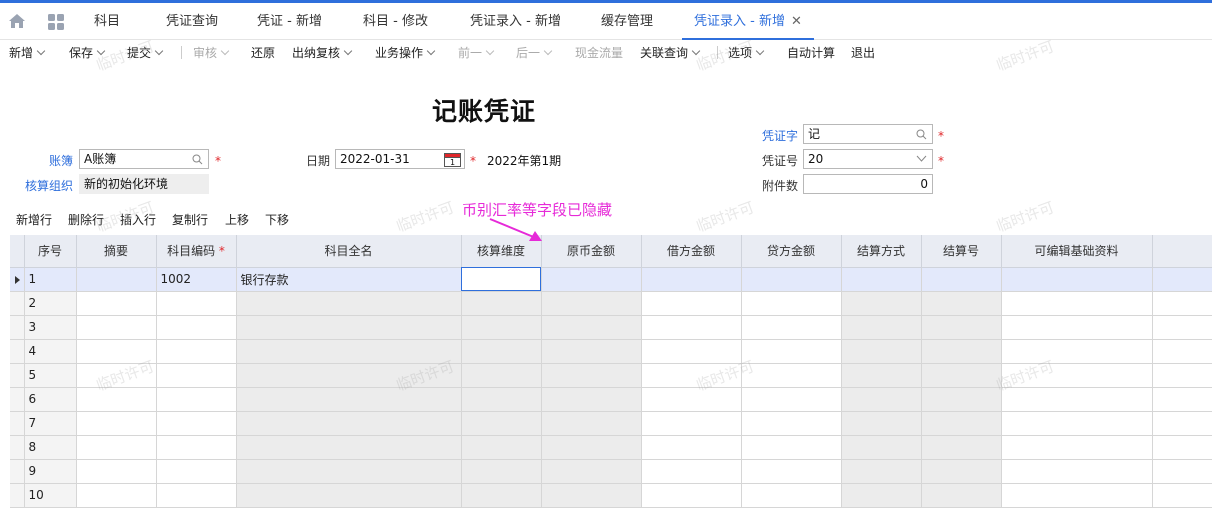  I want to click on table-row: 2, so click(611, 303).